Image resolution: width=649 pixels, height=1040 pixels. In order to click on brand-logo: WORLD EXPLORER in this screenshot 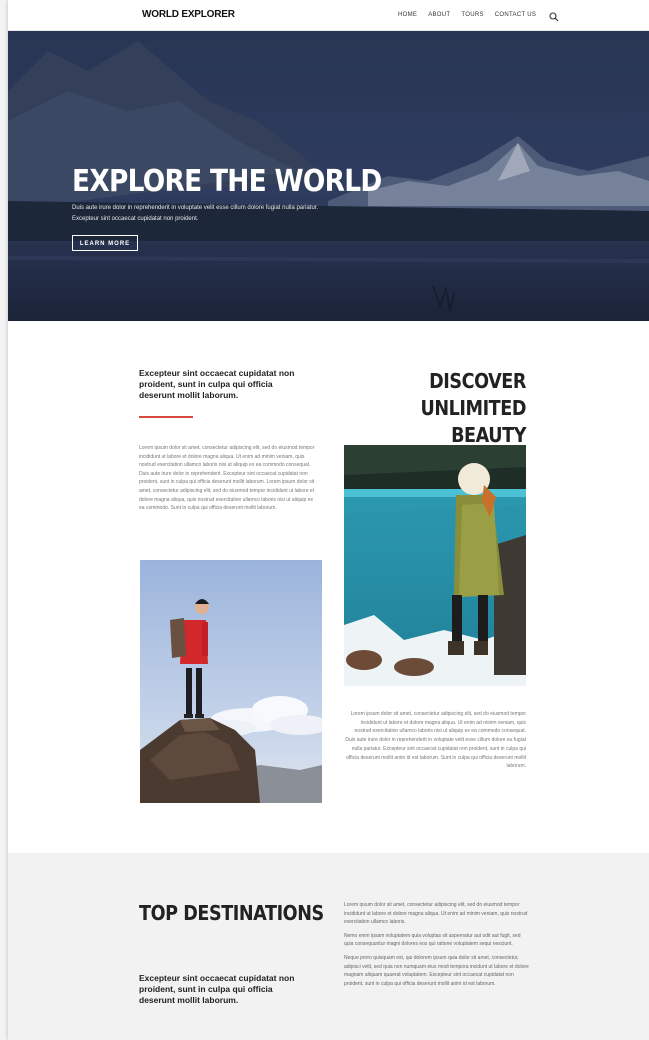, I will do `click(188, 14)`.